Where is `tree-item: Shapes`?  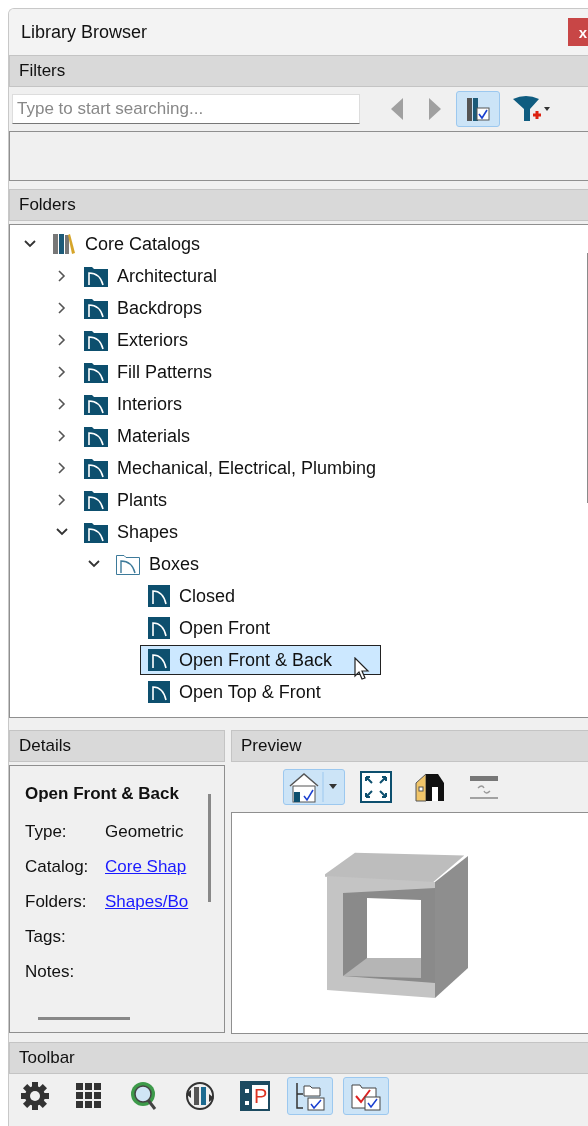 tree-item: Shapes is located at coordinates (152, 532).